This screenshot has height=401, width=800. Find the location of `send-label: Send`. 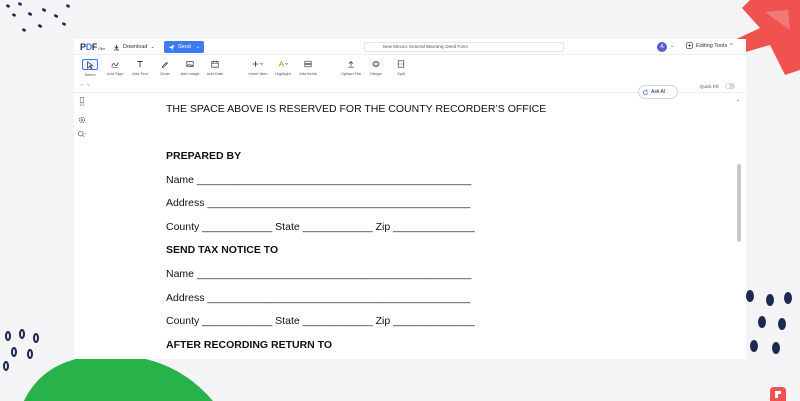

send-label: Send is located at coordinates (184, 47).